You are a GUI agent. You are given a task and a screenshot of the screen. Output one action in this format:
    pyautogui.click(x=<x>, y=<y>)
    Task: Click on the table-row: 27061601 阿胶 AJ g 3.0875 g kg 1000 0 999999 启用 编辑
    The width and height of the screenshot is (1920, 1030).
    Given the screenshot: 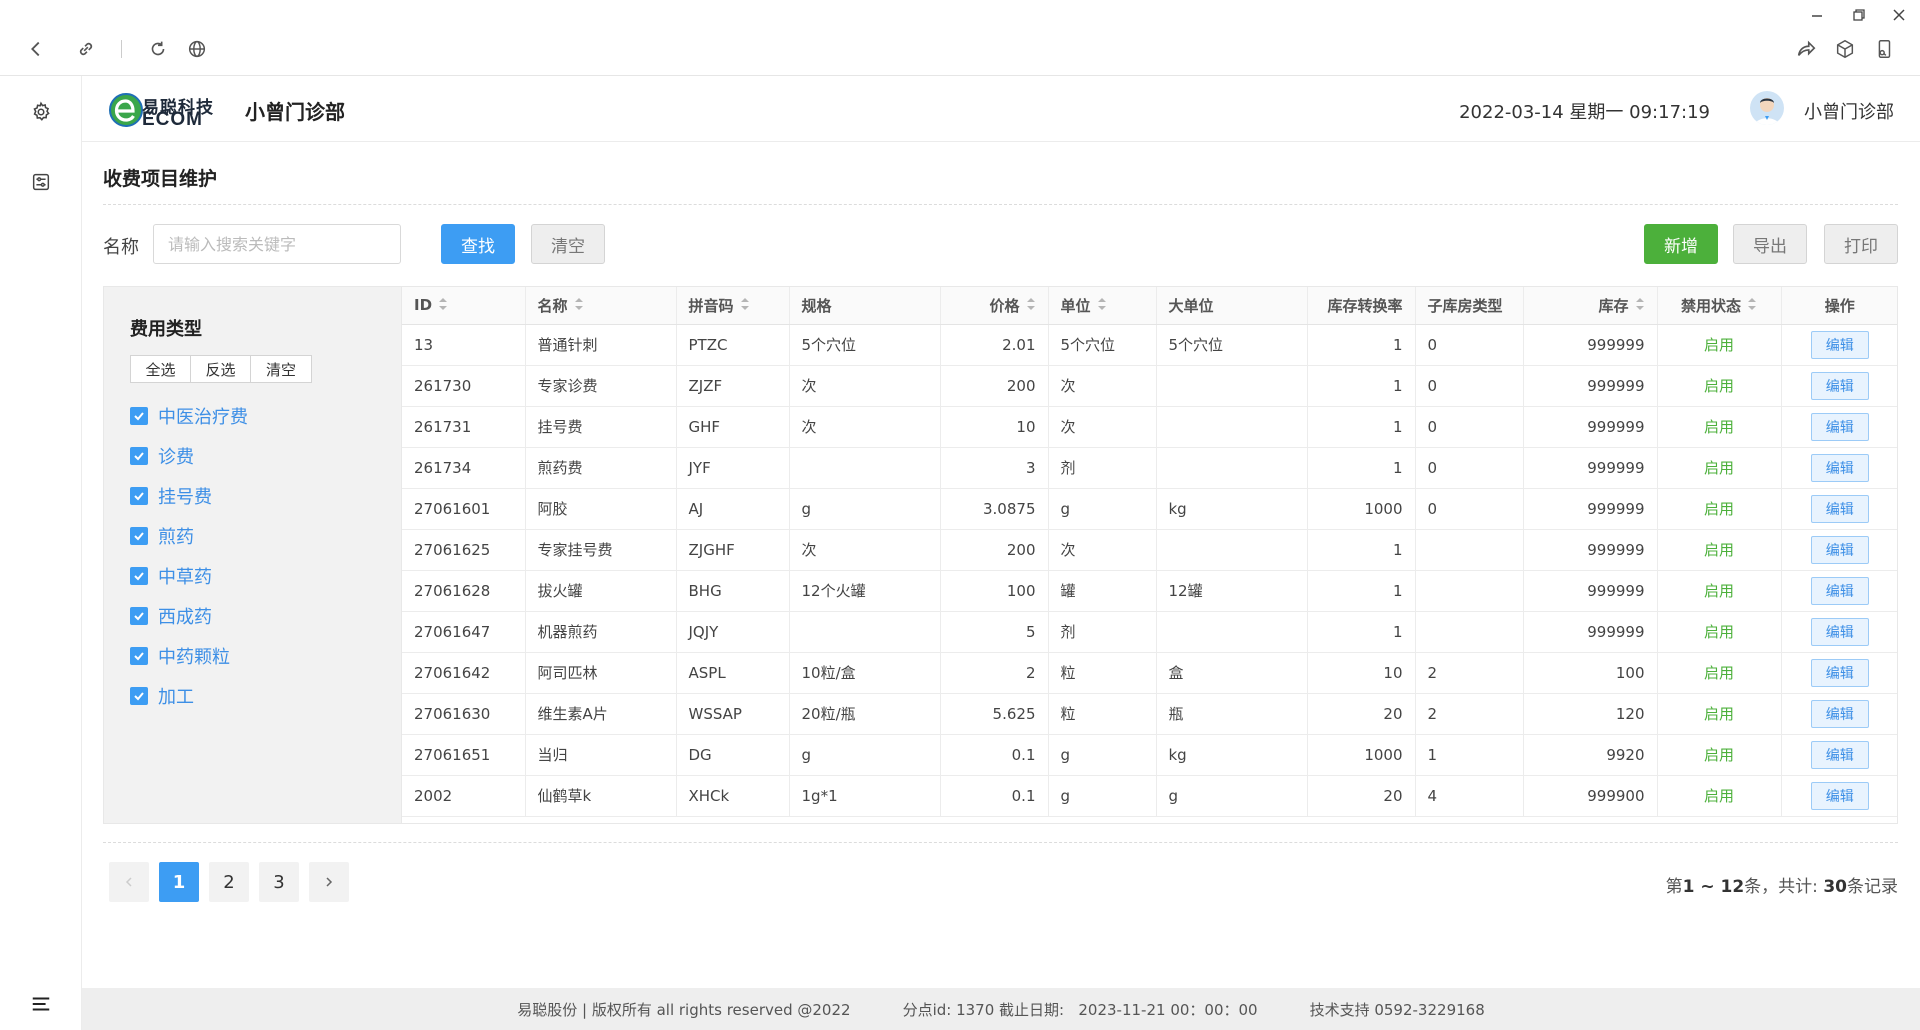 What is the action you would take?
    pyautogui.click(x=1149, y=509)
    